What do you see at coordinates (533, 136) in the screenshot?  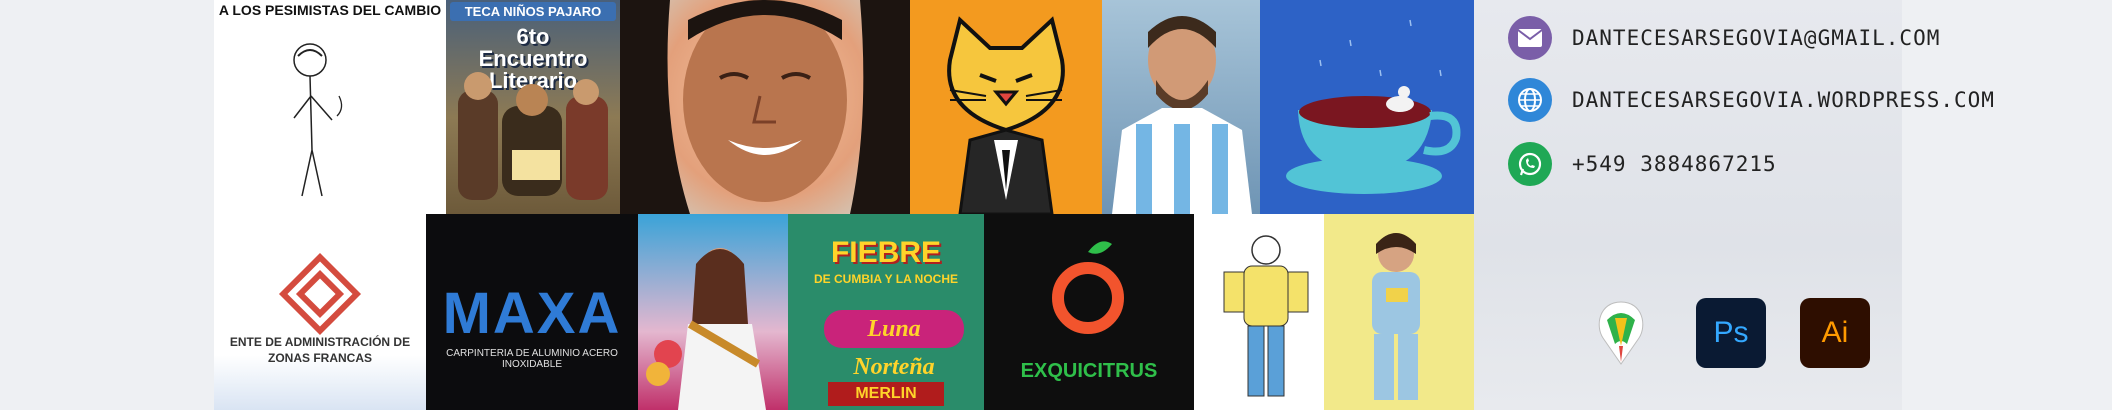 I see `reading-family-drawing` at bounding box center [533, 136].